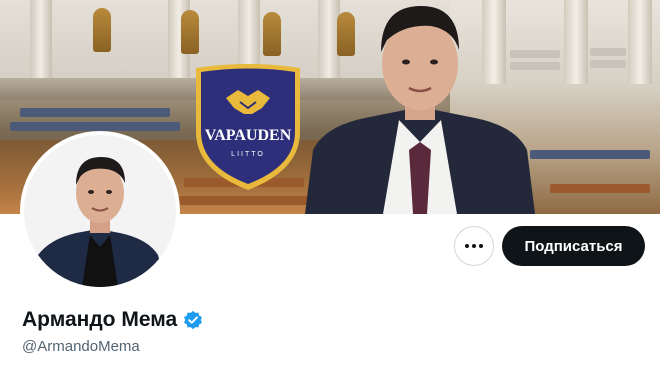 The height and width of the screenshot is (371, 660). I want to click on profile-avatar, so click(100, 211).